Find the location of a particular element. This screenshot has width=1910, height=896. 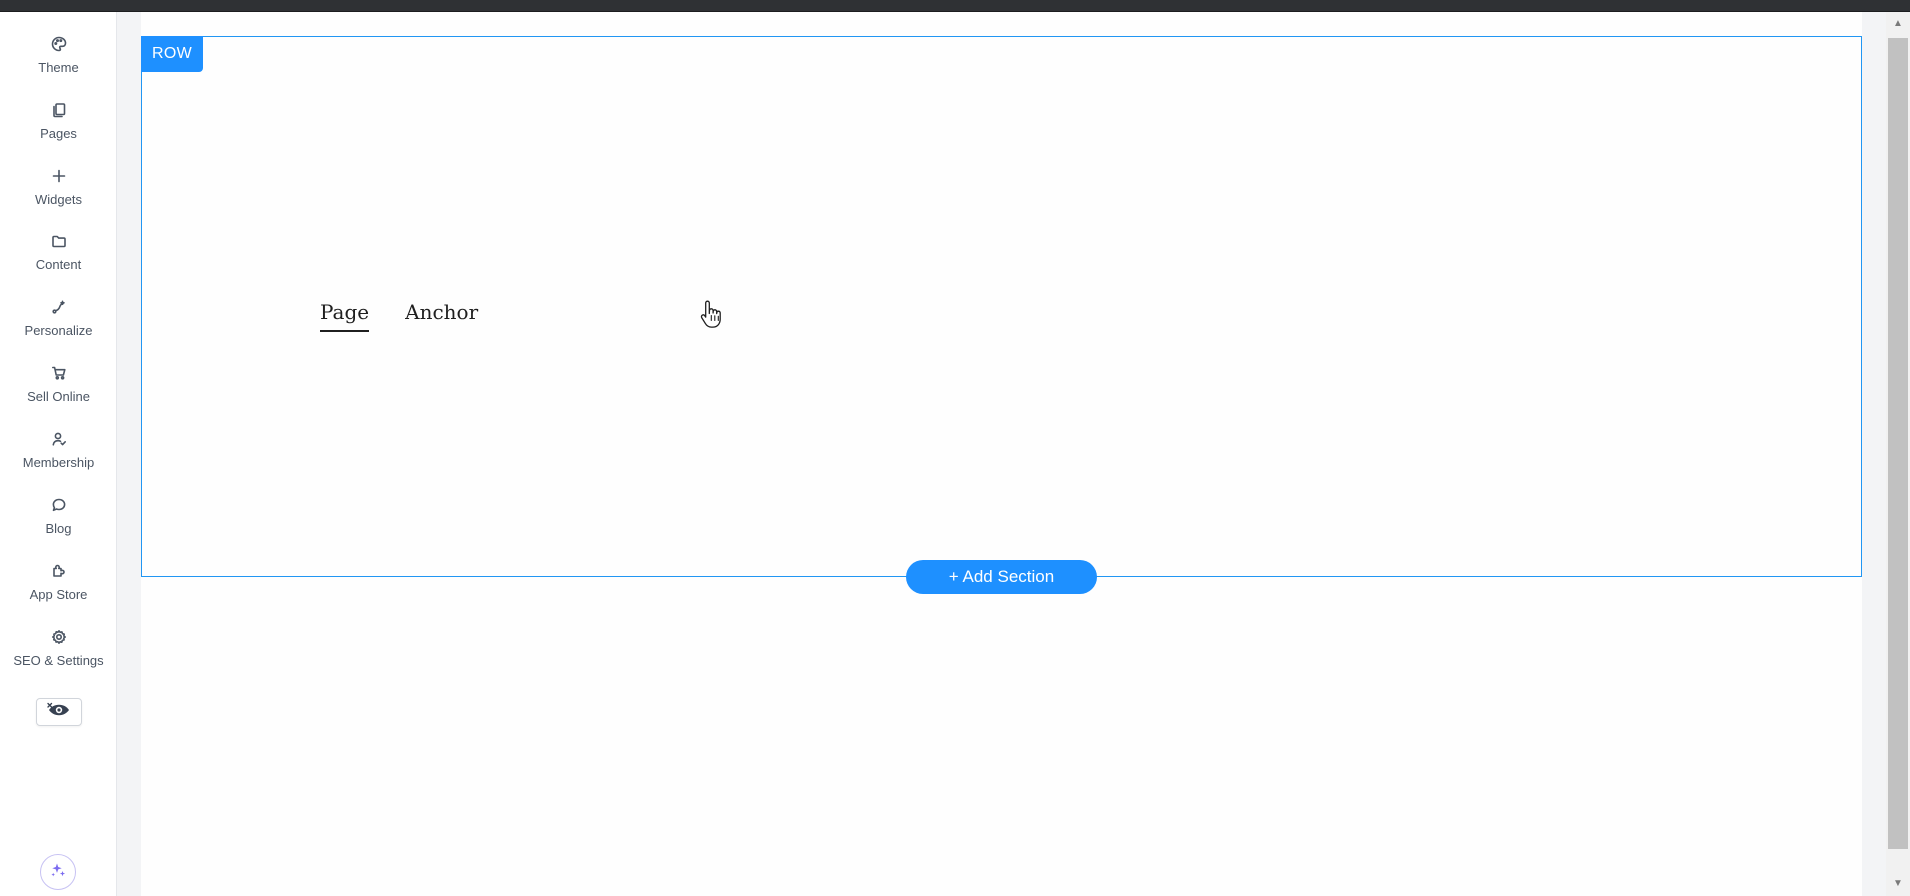

tab-navigation: Page Anchor is located at coordinates (399, 316).